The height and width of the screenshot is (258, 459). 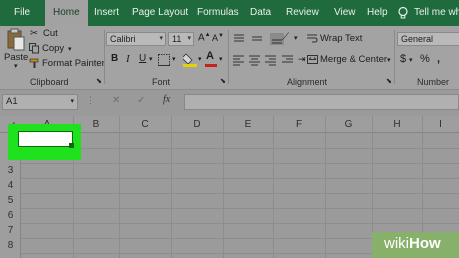 I want to click on font-size-value: 11, so click(x=177, y=39).